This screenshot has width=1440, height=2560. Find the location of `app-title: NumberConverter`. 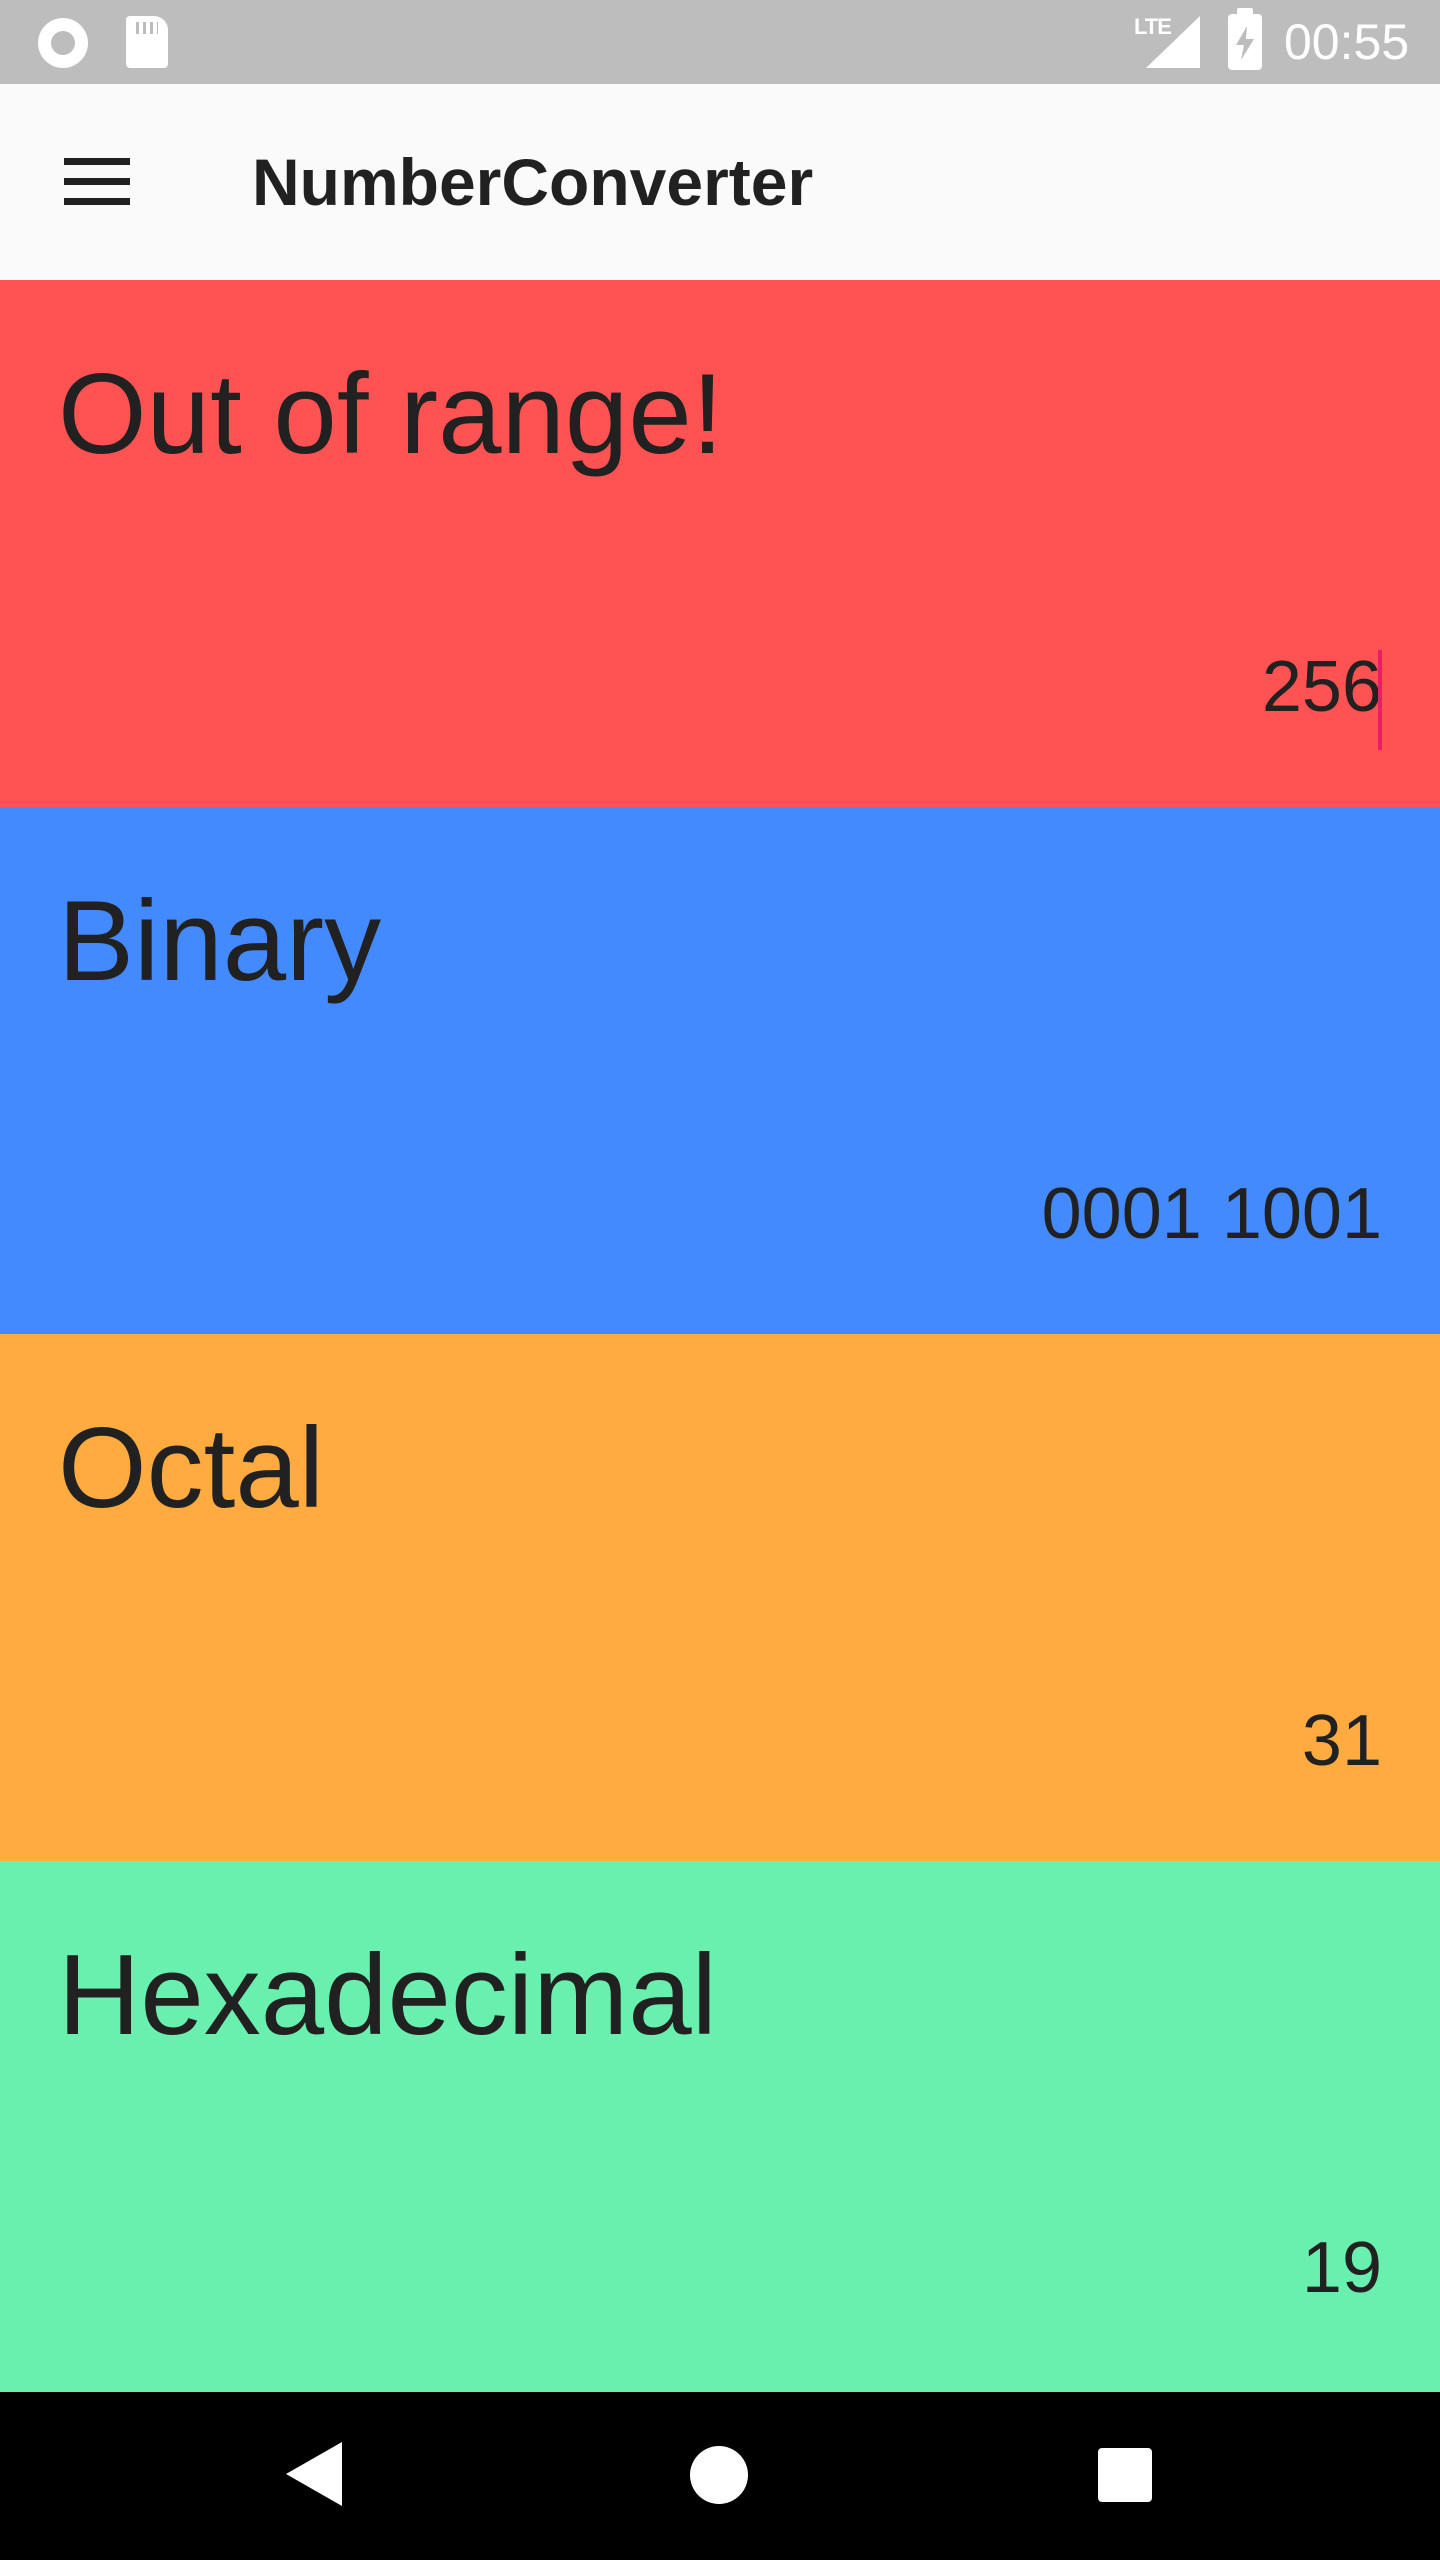

app-title: NumberConverter is located at coordinates (533, 182).